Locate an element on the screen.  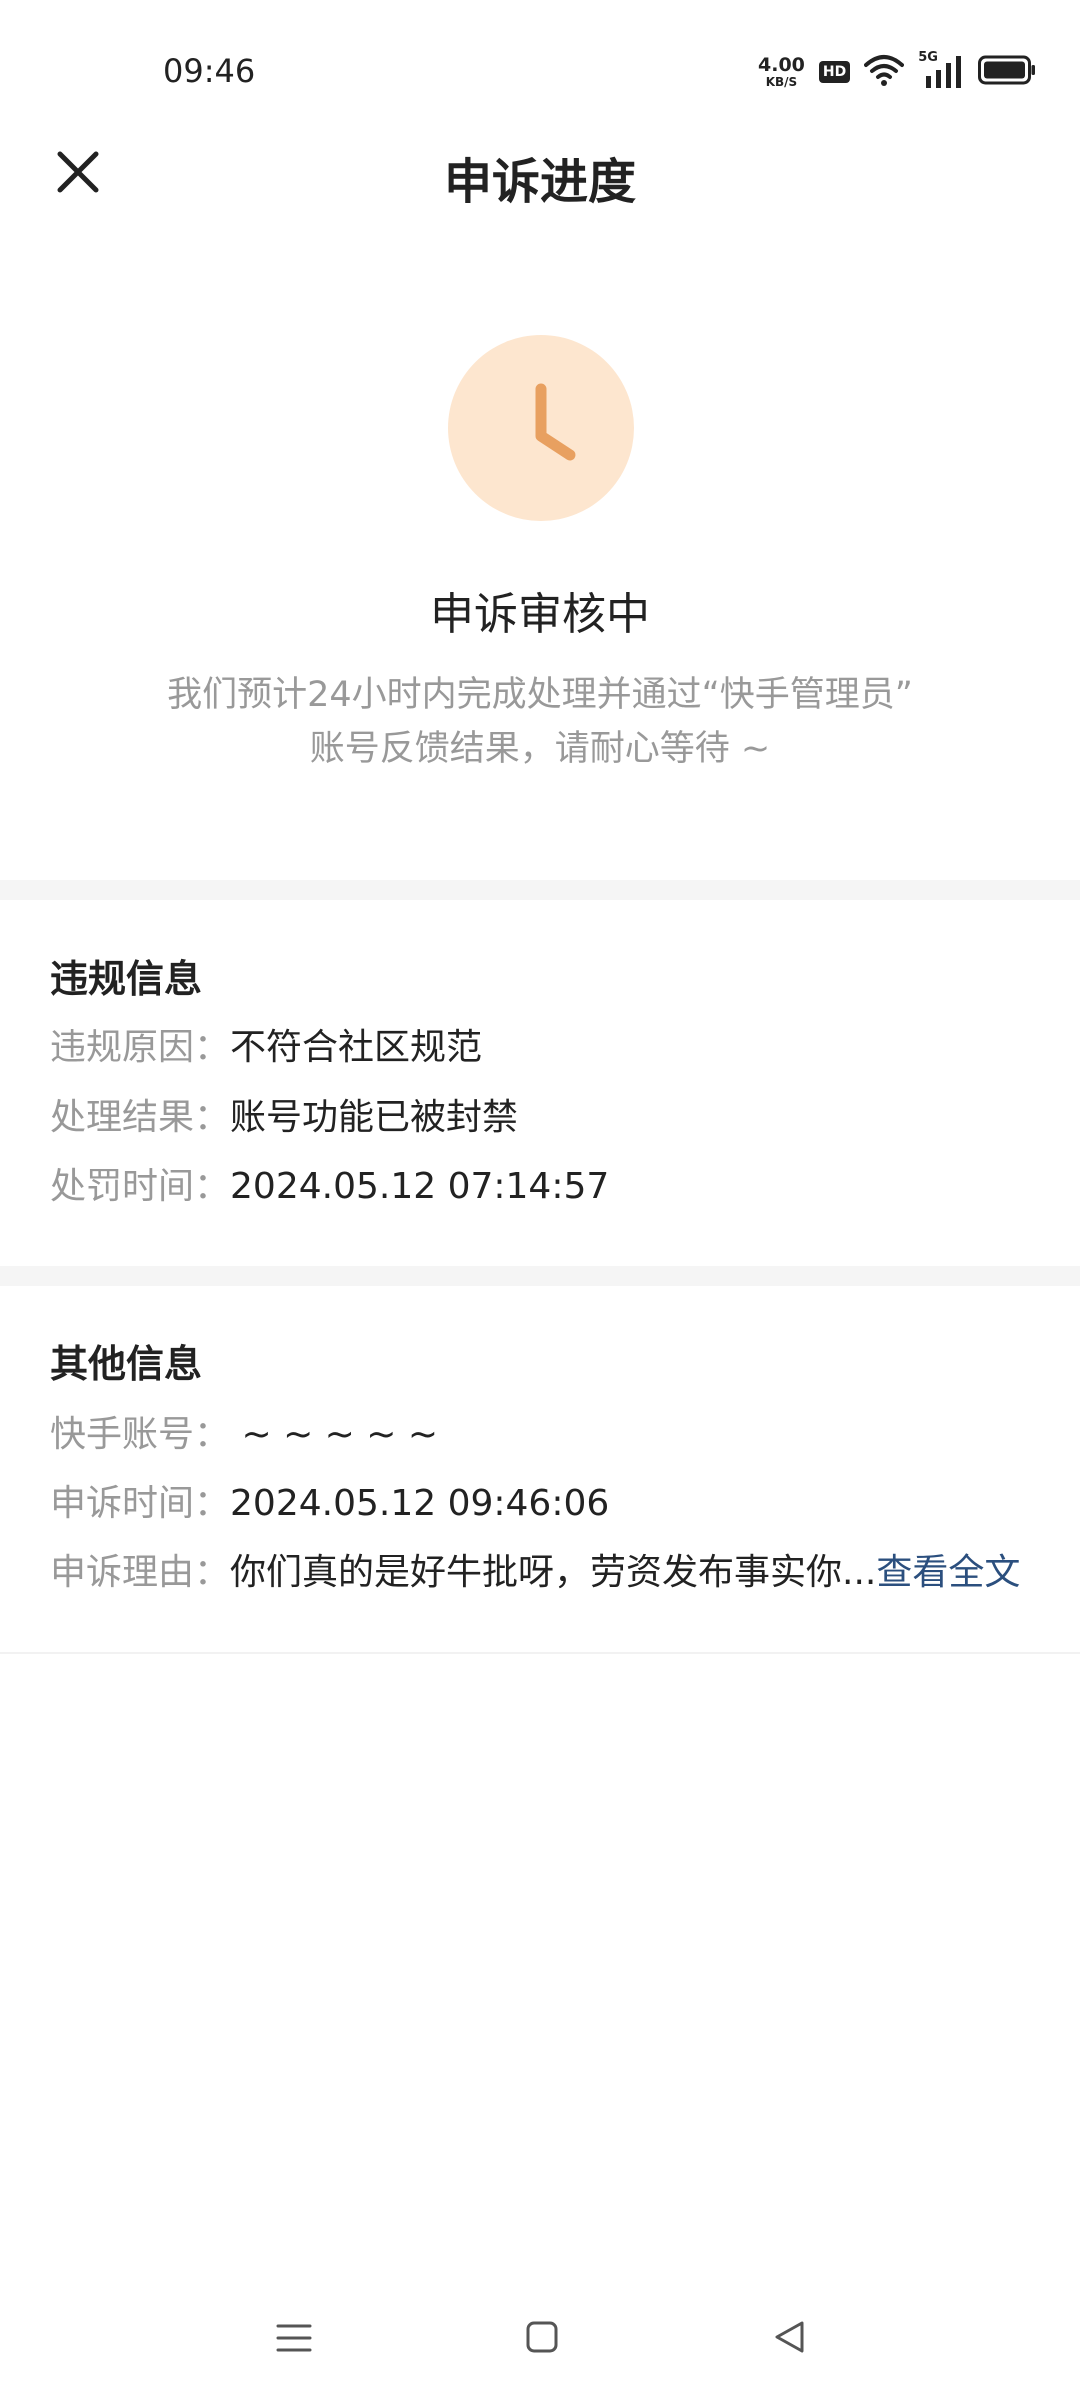
status-icons: 4.00 KB/S HD 5G is located at coordinates (897, 72).